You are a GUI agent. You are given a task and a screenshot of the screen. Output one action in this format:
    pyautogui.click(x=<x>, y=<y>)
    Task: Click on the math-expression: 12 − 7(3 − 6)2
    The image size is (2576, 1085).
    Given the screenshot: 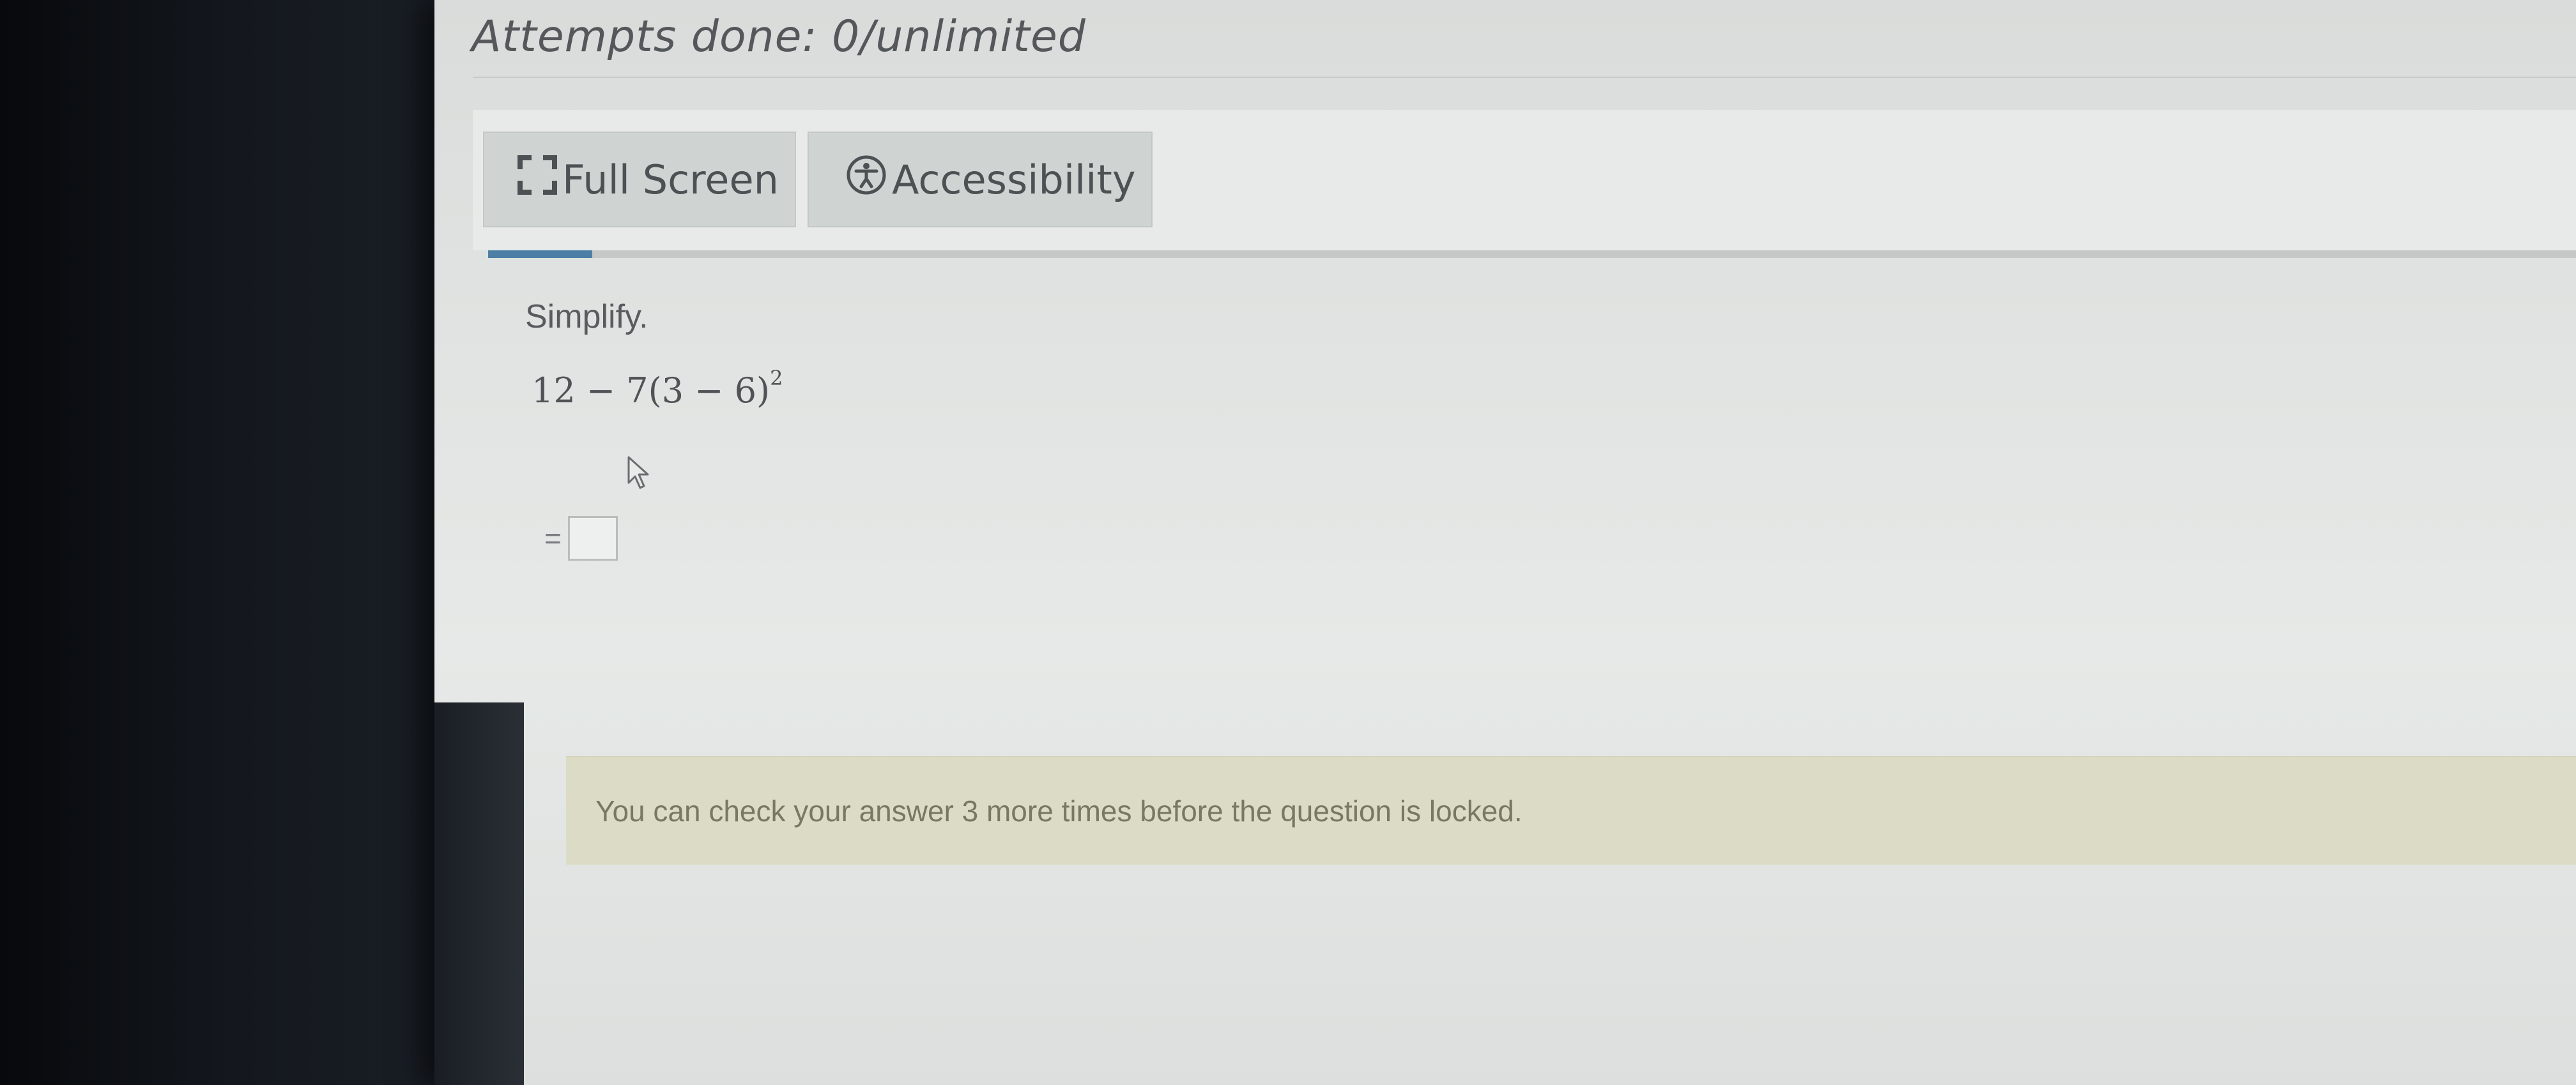 What is the action you would take?
    pyautogui.click(x=657, y=388)
    